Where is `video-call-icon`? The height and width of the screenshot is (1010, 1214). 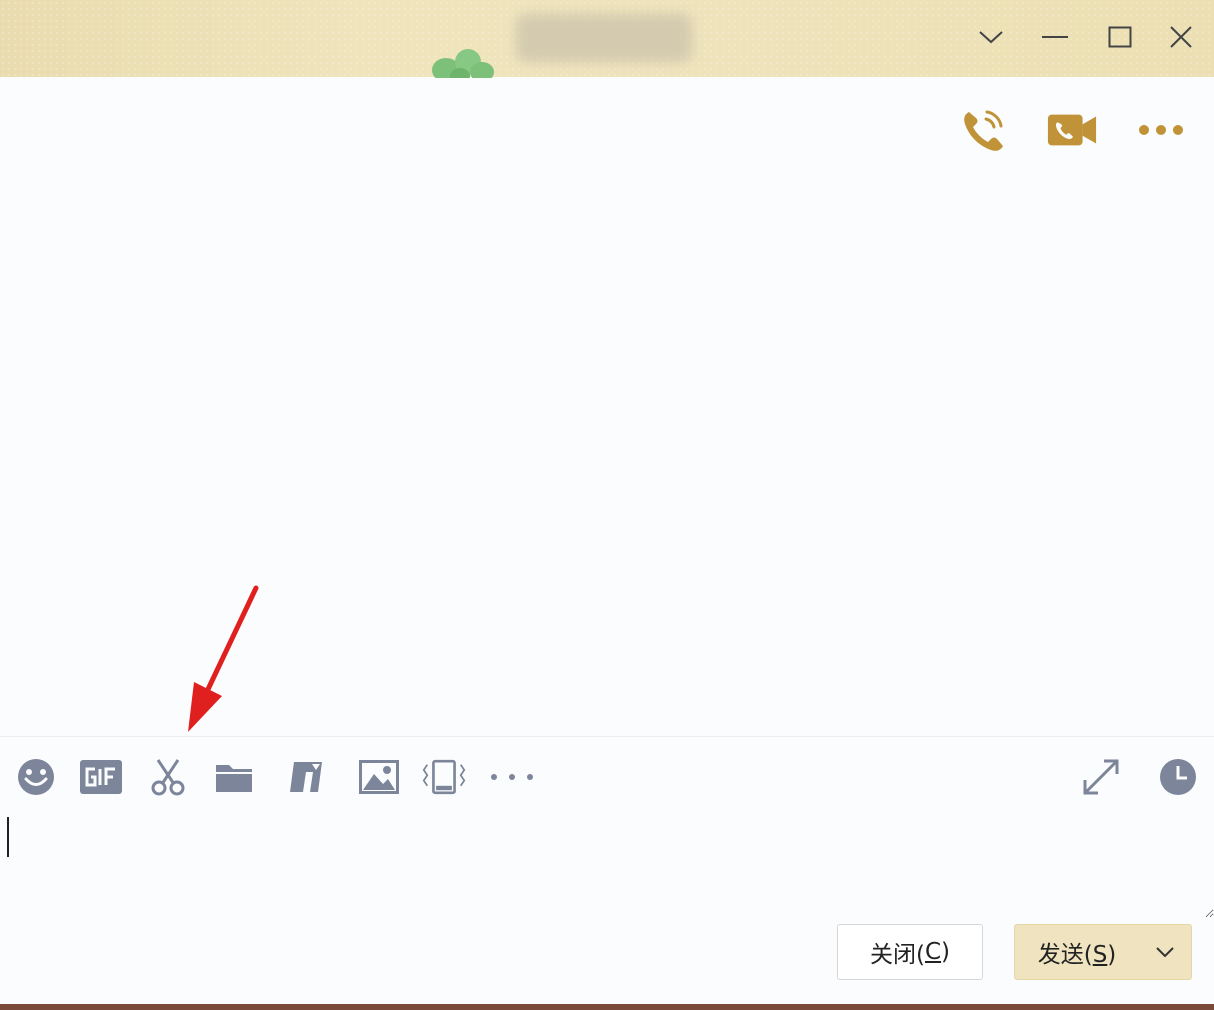
video-call-icon is located at coordinates (1072, 130).